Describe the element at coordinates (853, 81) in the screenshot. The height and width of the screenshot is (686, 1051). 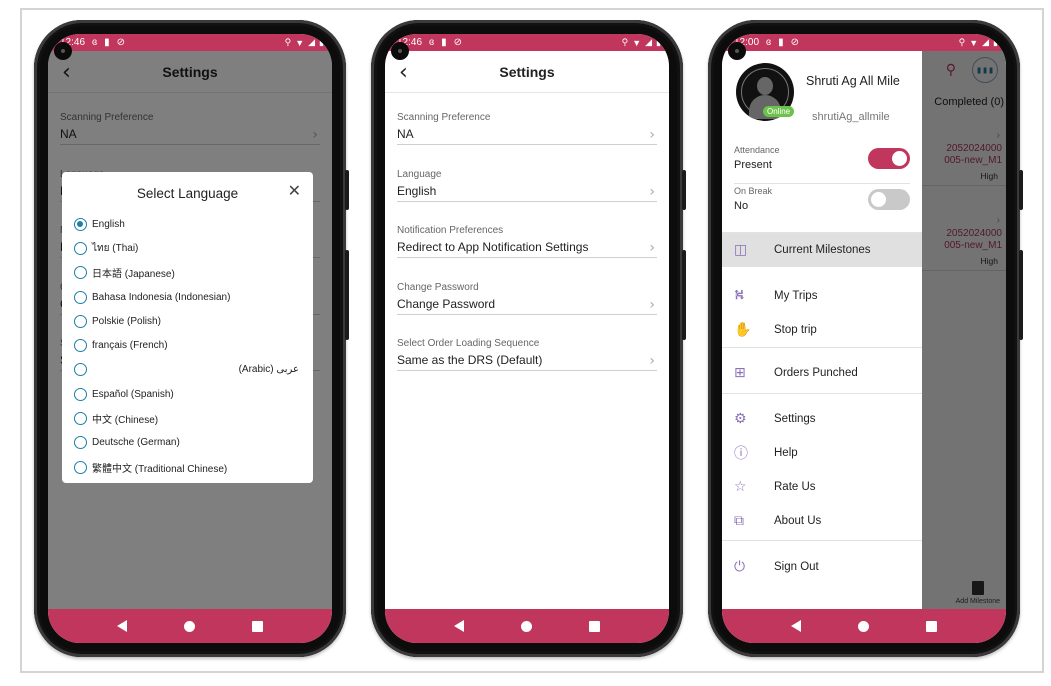
I see `user-name: Shruti Ag All Mile` at that location.